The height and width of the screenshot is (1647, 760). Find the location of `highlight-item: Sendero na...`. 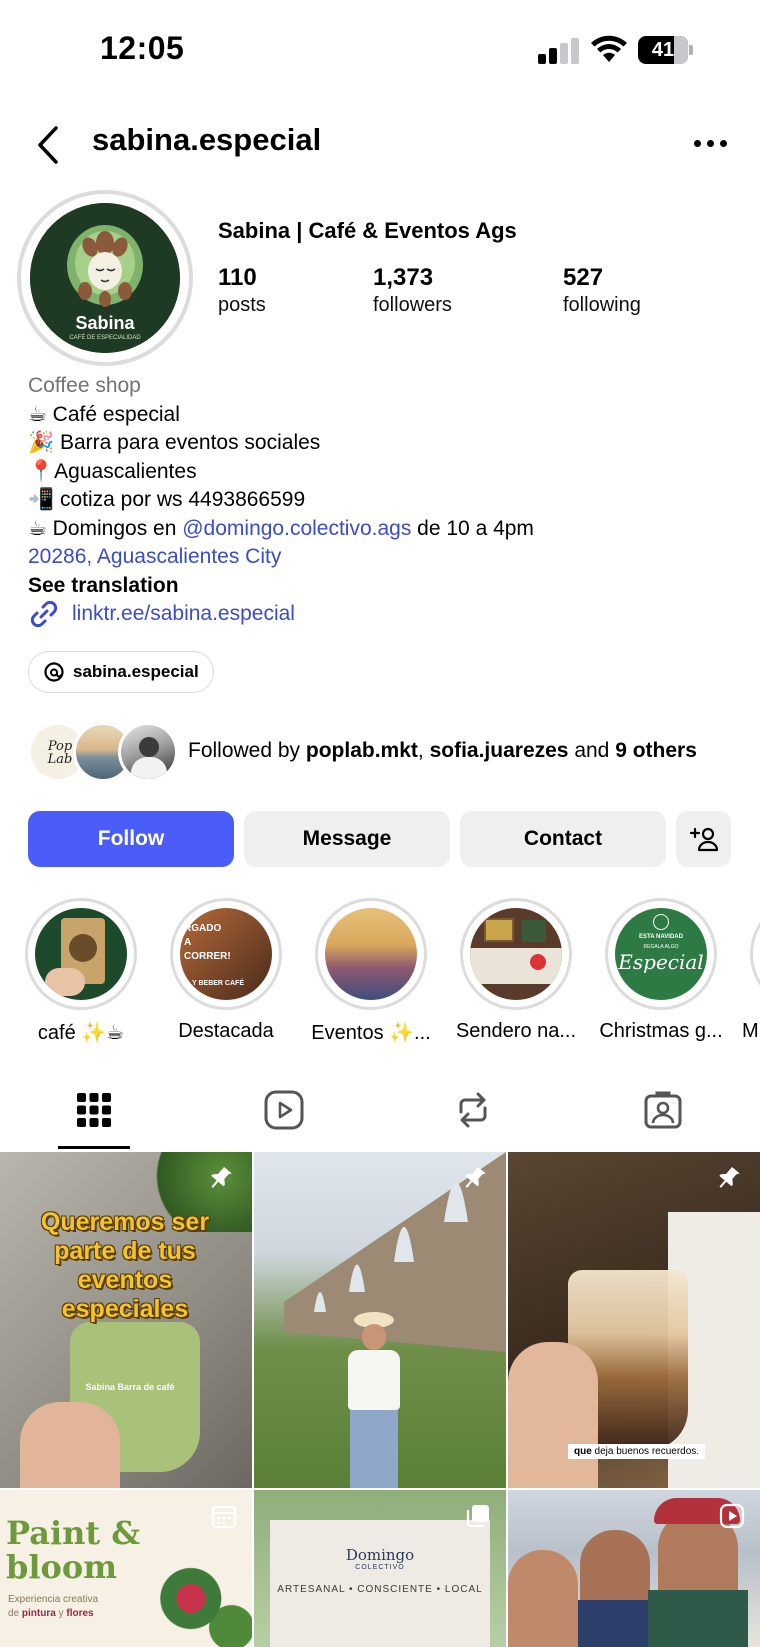

highlight-item: Sendero na... is located at coordinates (516, 970).